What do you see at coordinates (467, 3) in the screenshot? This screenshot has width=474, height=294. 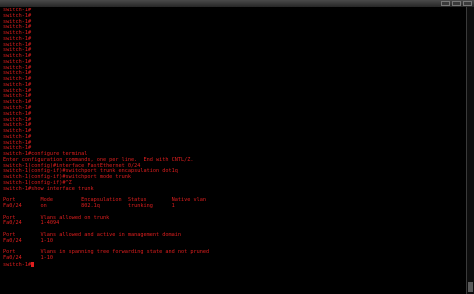 I see `close-button` at bounding box center [467, 3].